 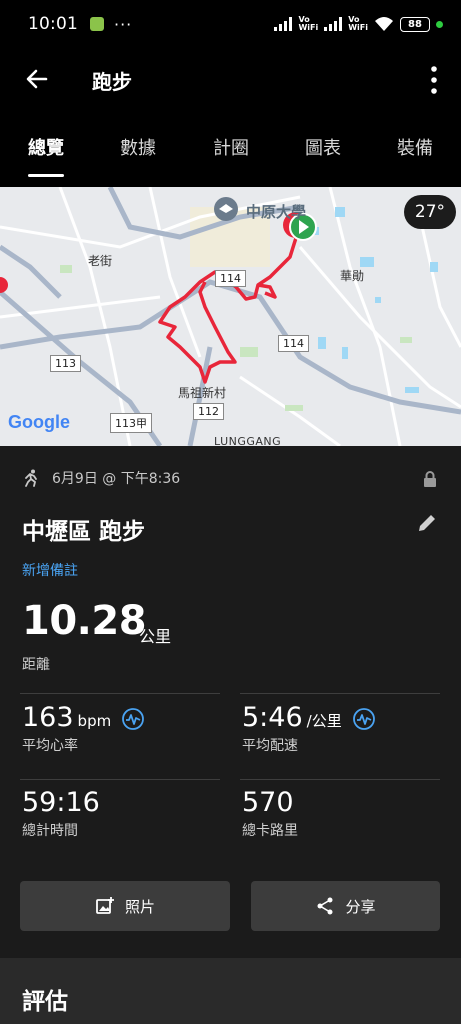 What do you see at coordinates (36, 665) in the screenshot?
I see `distance-label: 距離` at bounding box center [36, 665].